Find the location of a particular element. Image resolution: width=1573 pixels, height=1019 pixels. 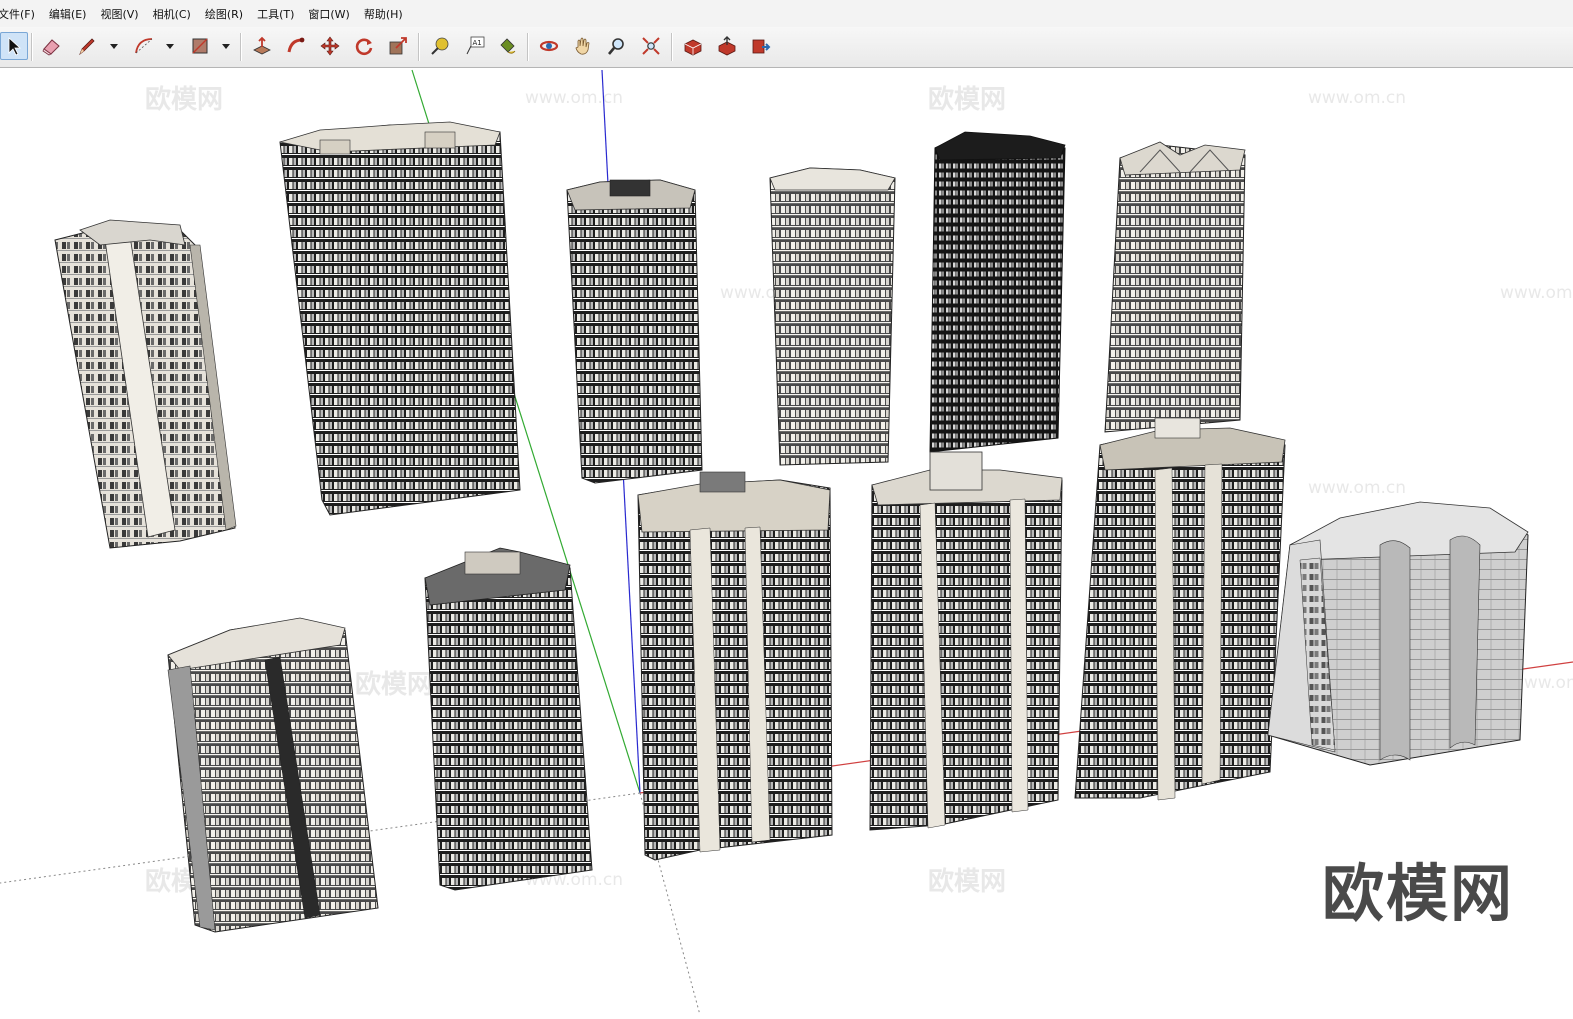

pan-tool is located at coordinates (583, 46).